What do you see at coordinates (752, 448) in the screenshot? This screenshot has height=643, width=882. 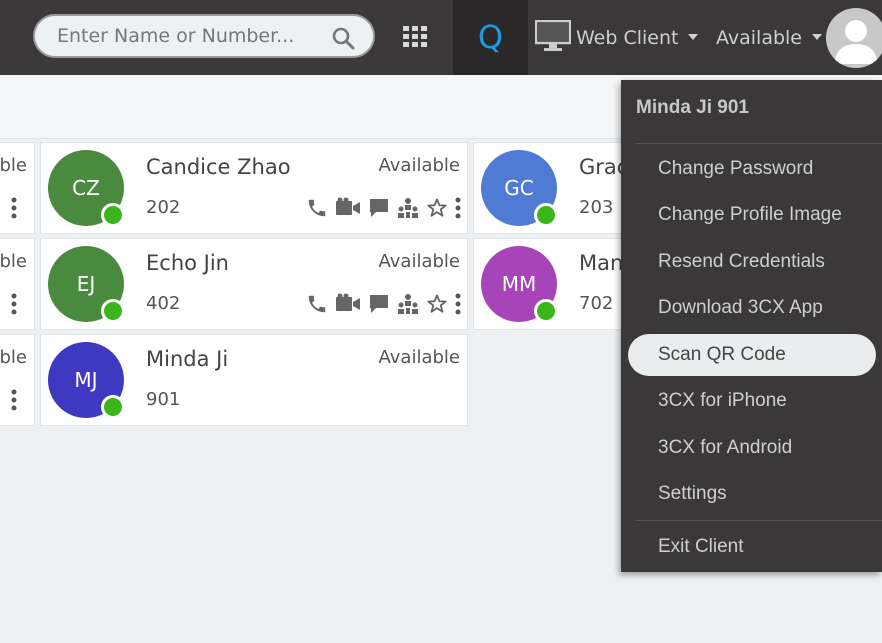 I see `menu-item-3cx-android: 3CX for Android` at bounding box center [752, 448].